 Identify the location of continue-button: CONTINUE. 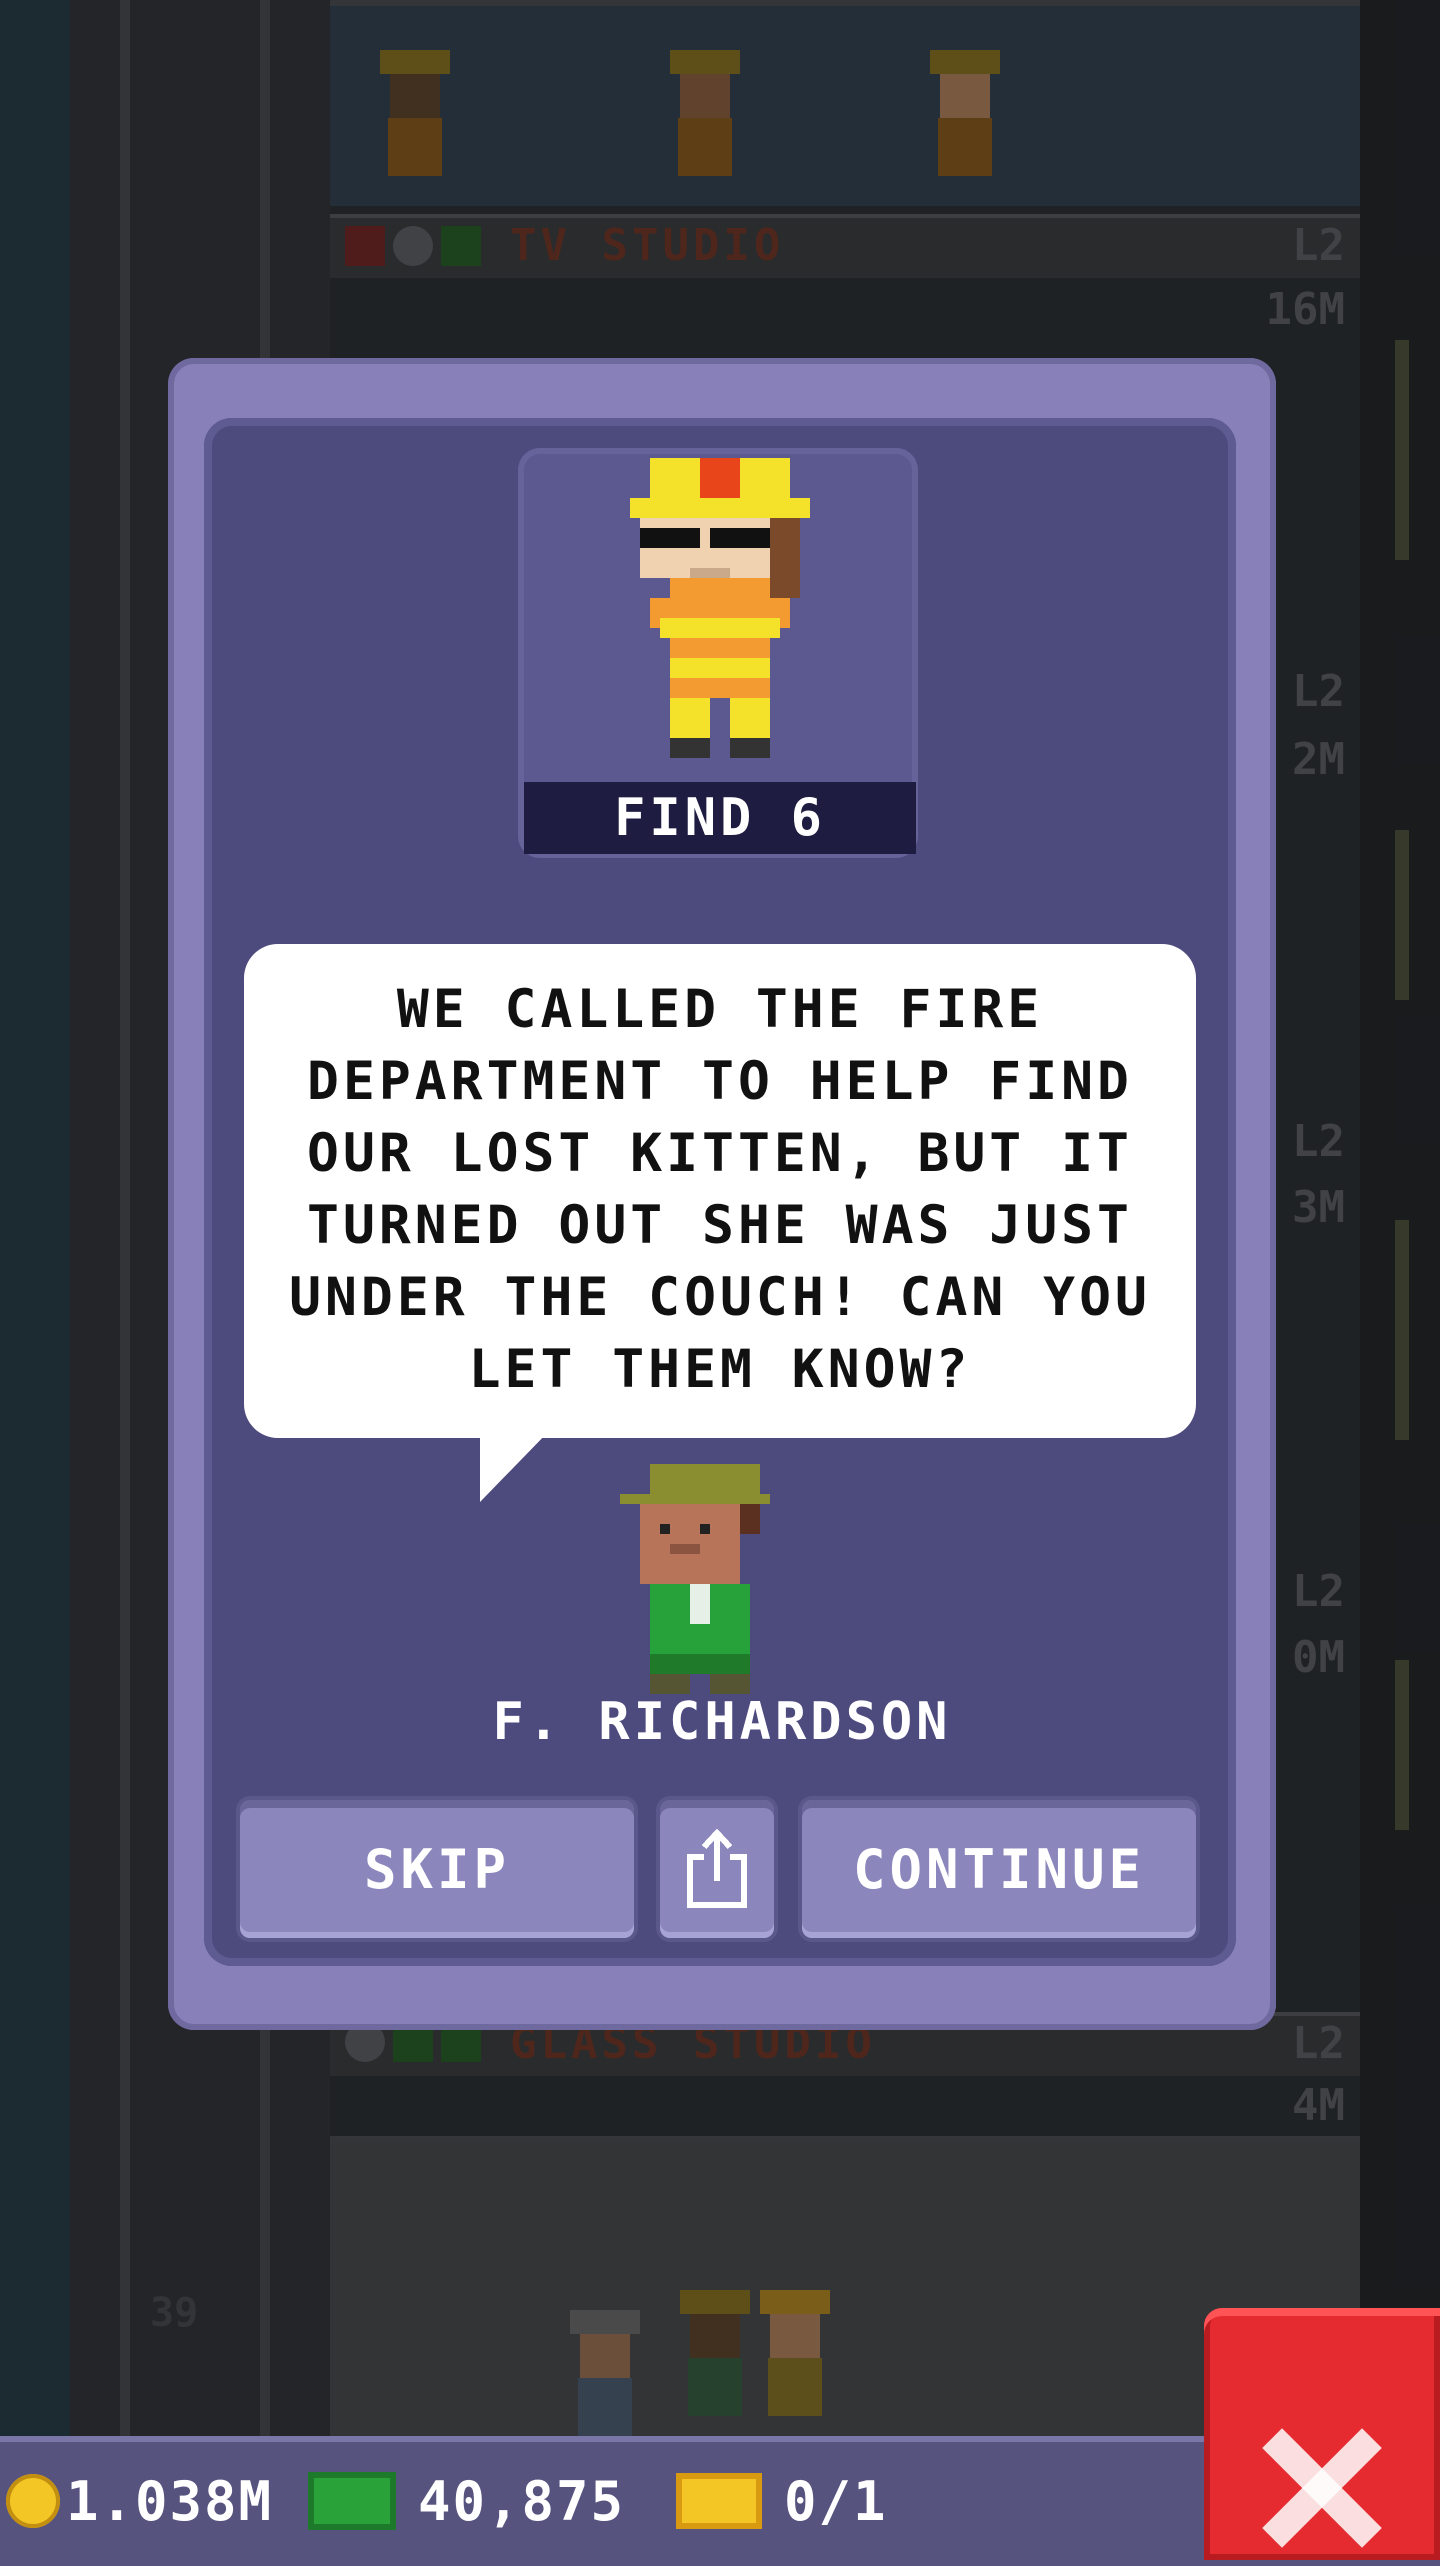
(999, 1869).